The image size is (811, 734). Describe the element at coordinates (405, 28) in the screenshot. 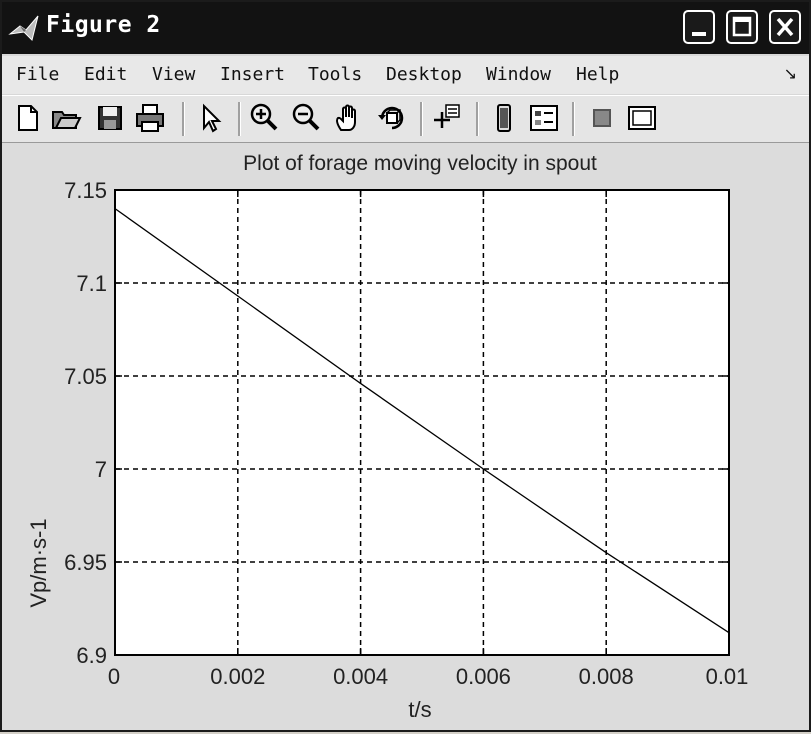

I see `title-bar: Figure 2` at that location.